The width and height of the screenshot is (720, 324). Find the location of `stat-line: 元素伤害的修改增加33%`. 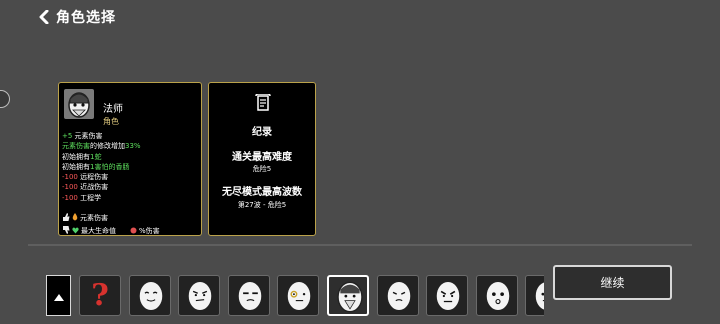

stat-line: 元素伤害的修改增加33% is located at coordinates (101, 146).